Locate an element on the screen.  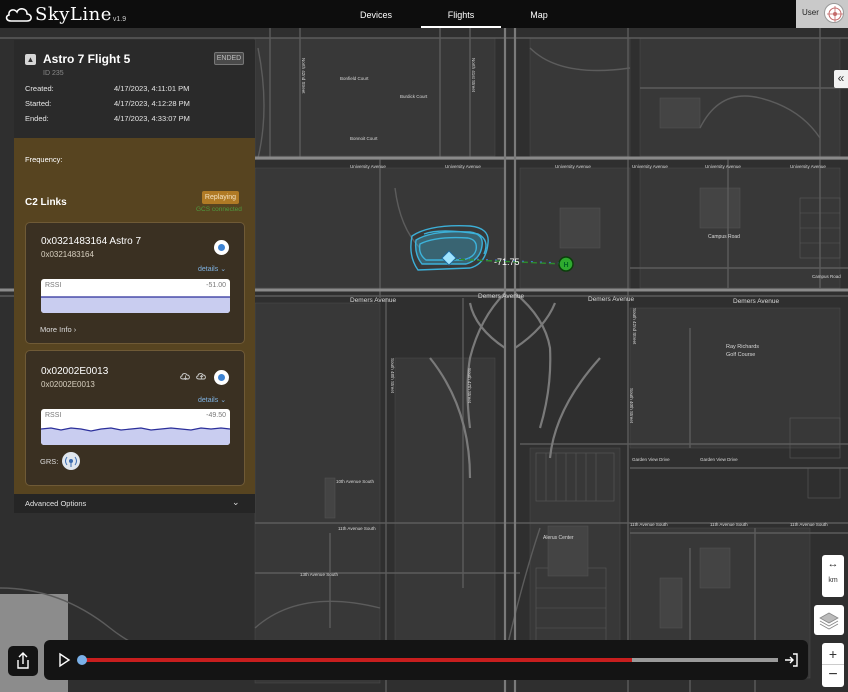
exit-replay-button is located at coordinates (791, 660).